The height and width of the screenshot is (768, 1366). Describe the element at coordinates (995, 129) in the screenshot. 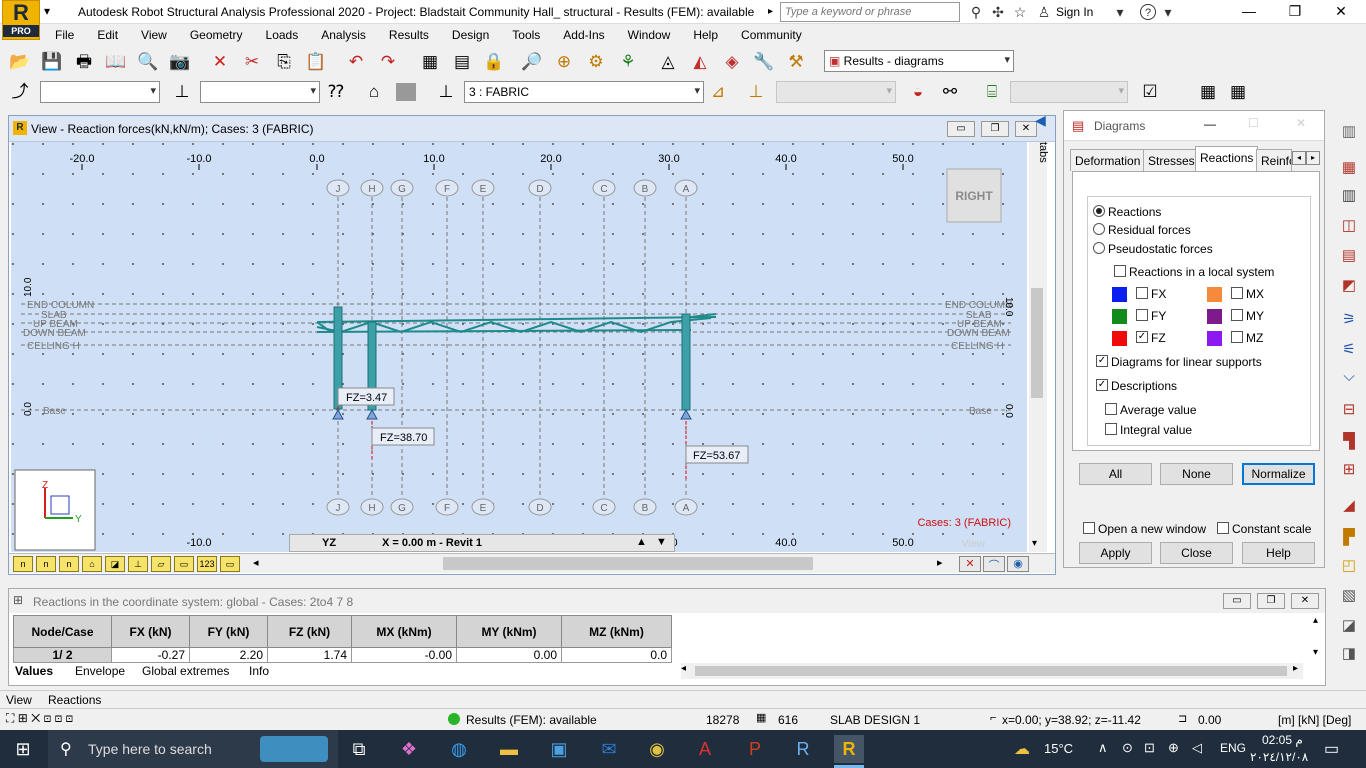

I see `view-restore-icon: ❐` at that location.